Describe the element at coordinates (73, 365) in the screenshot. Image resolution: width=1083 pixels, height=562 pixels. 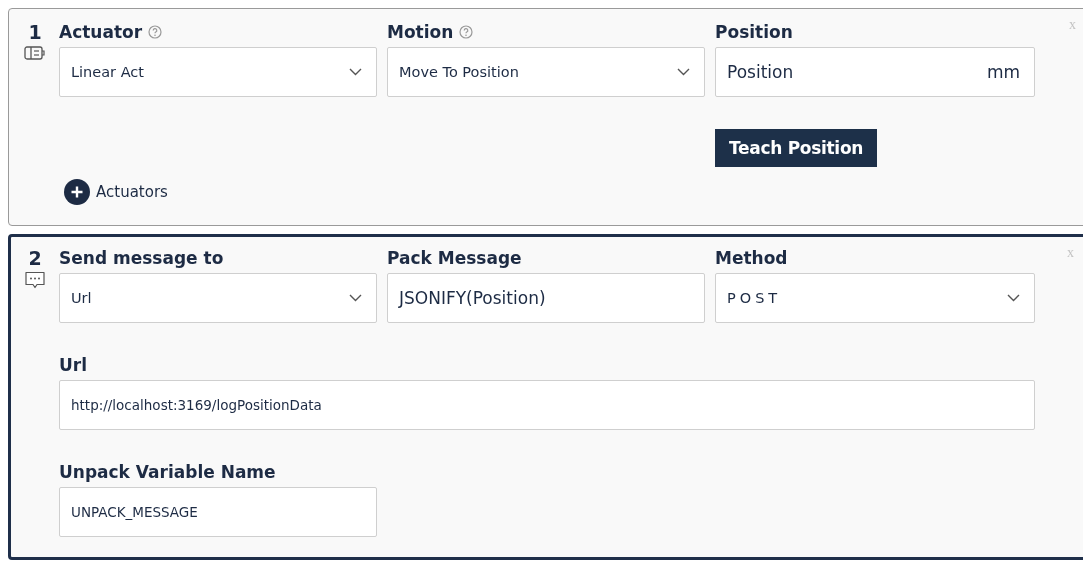
I see `field-label: Url` at that location.